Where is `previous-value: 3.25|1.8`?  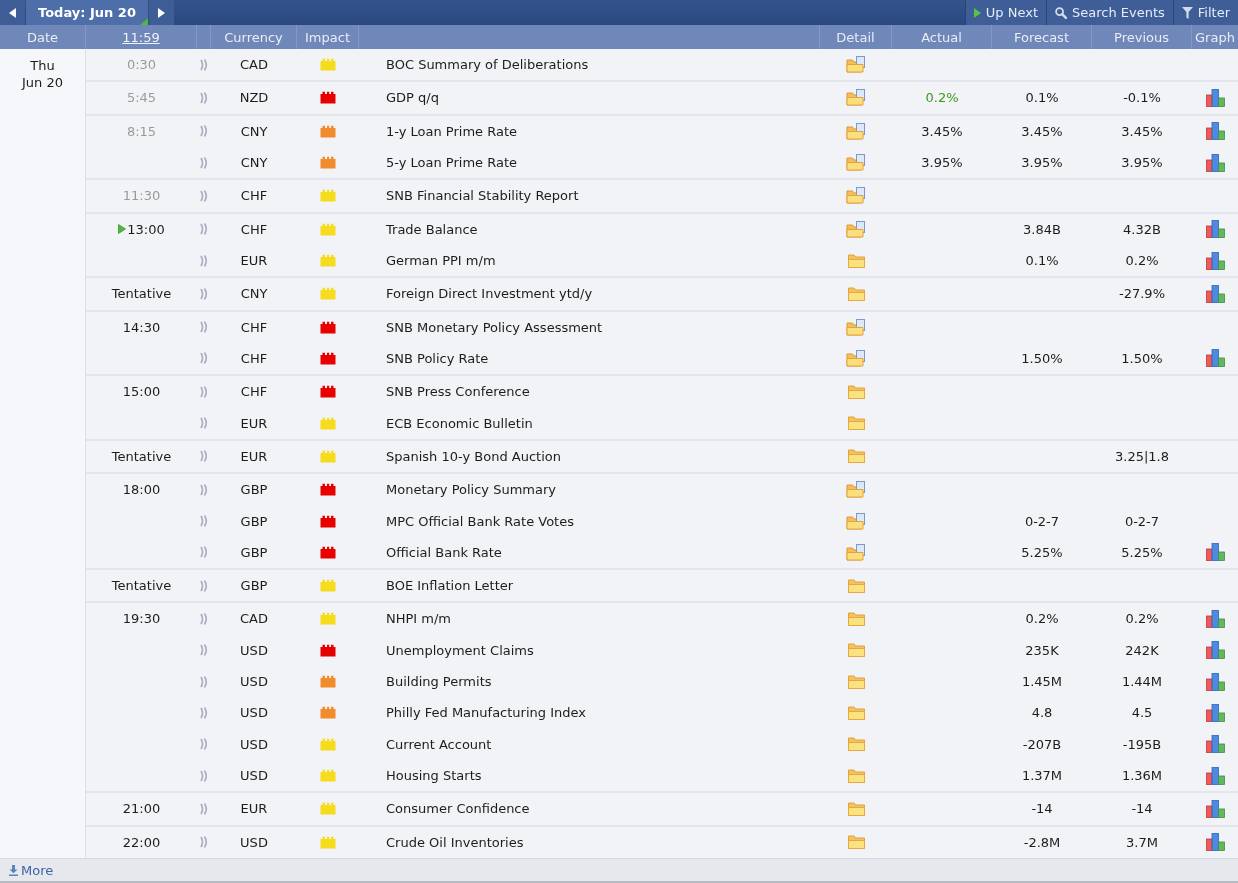 previous-value: 3.25|1.8 is located at coordinates (1142, 456).